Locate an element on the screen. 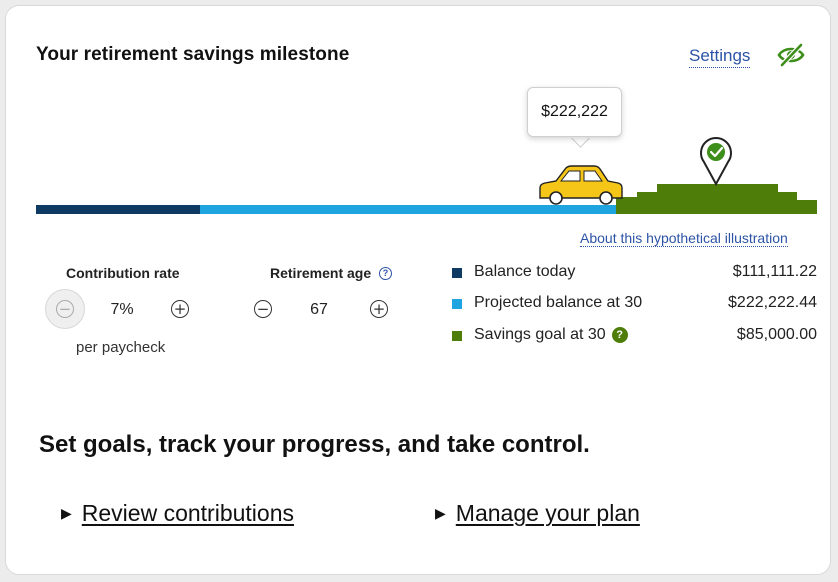  legend-amount: $85,000.00 is located at coordinates (776, 334).